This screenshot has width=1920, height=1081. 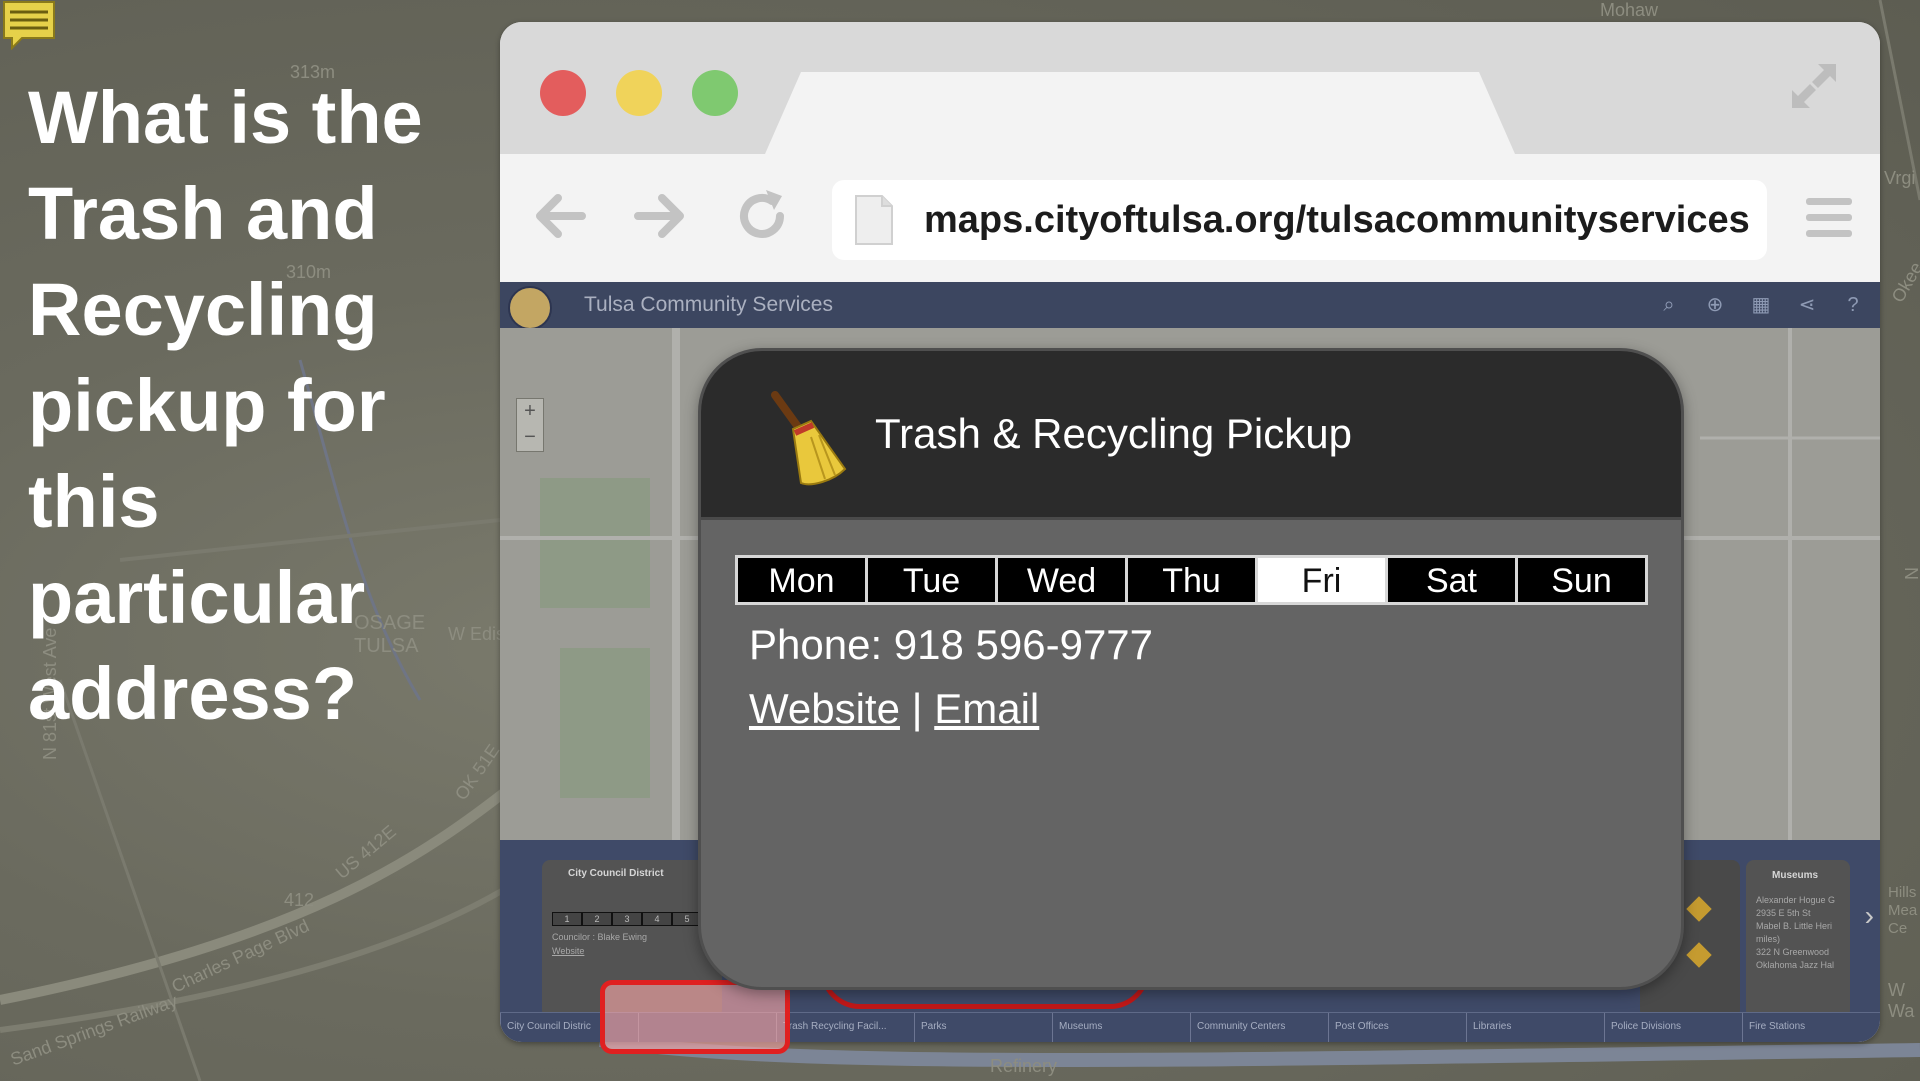 I want to click on map-label: 412, so click(x=299, y=900).